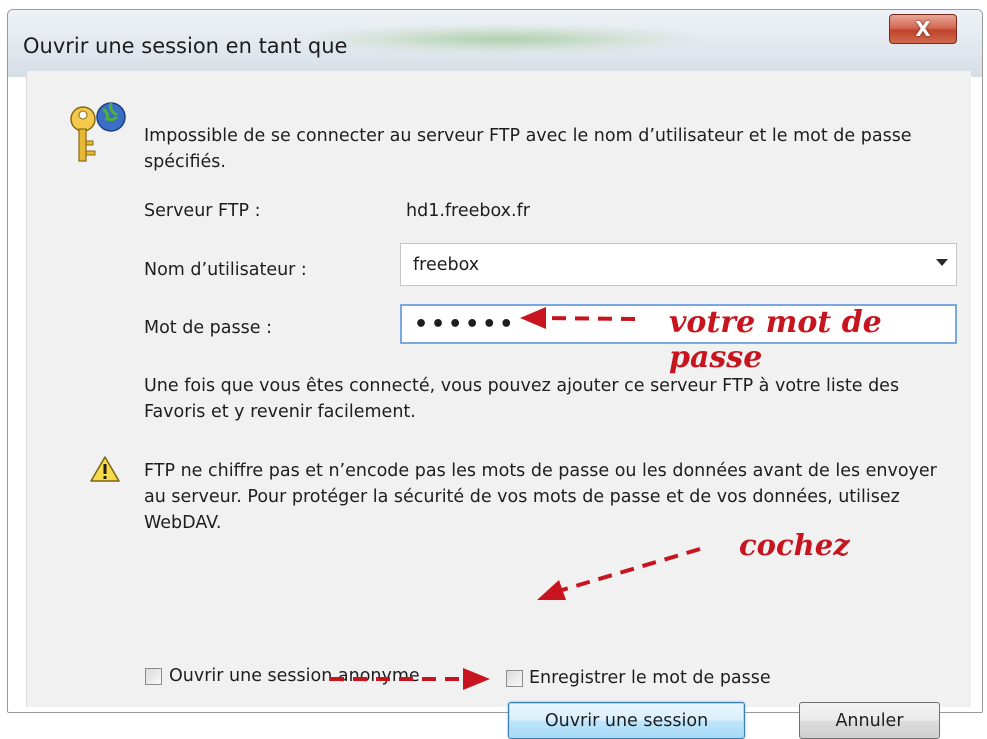  What do you see at coordinates (410, 679) in the screenshot?
I see `login-button-arrow` at bounding box center [410, 679].